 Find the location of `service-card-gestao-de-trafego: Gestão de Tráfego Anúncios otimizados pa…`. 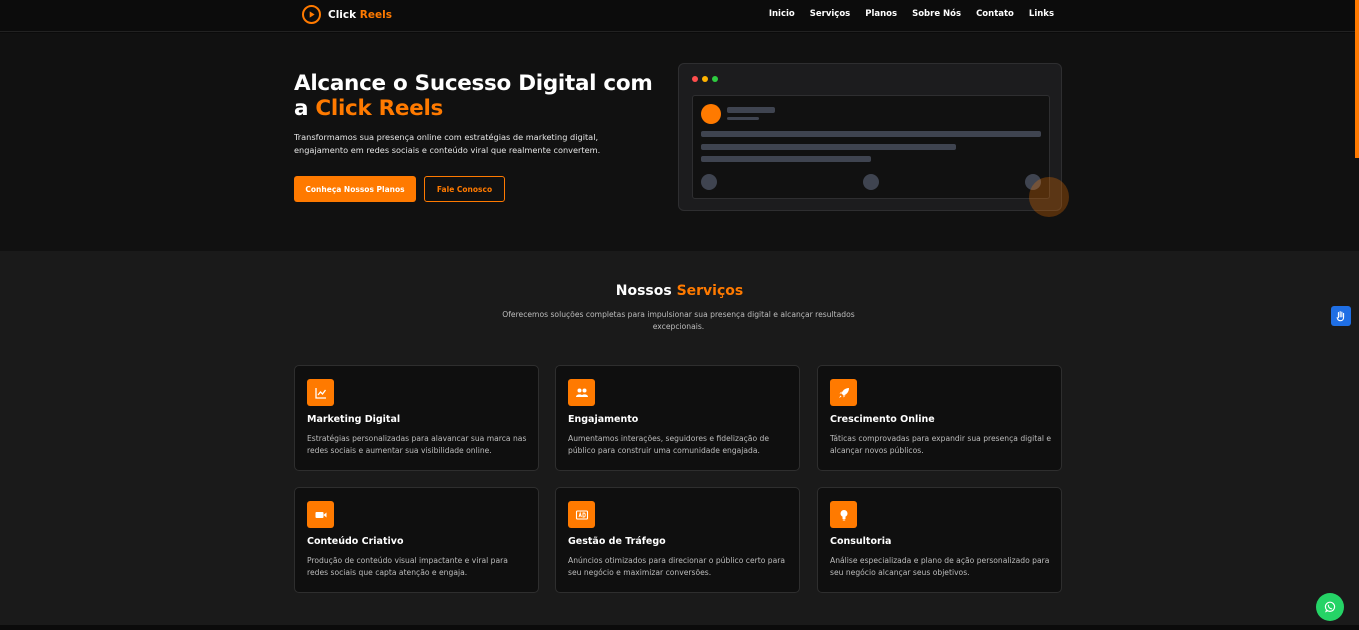

service-card-gestao-de-trafego: Gestão de Tráfego Anúncios otimizados pa… is located at coordinates (677, 540).